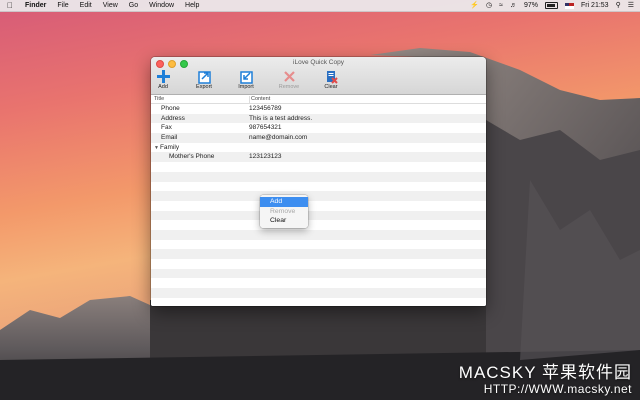 This screenshot has width=640, height=400. I want to click on import-toolbar-label: Import, so click(246, 87).